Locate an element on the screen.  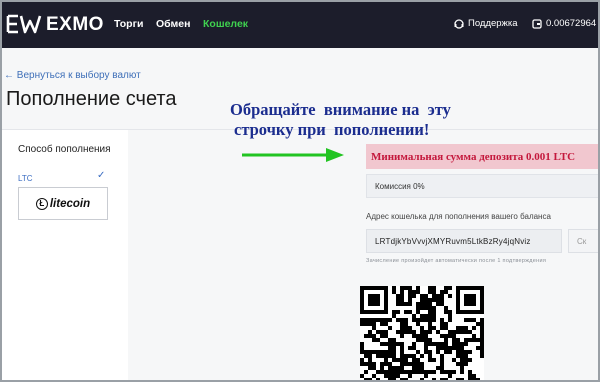
back-to-currencies-link: ← Вернуться к выбору валют is located at coordinates (72, 75).